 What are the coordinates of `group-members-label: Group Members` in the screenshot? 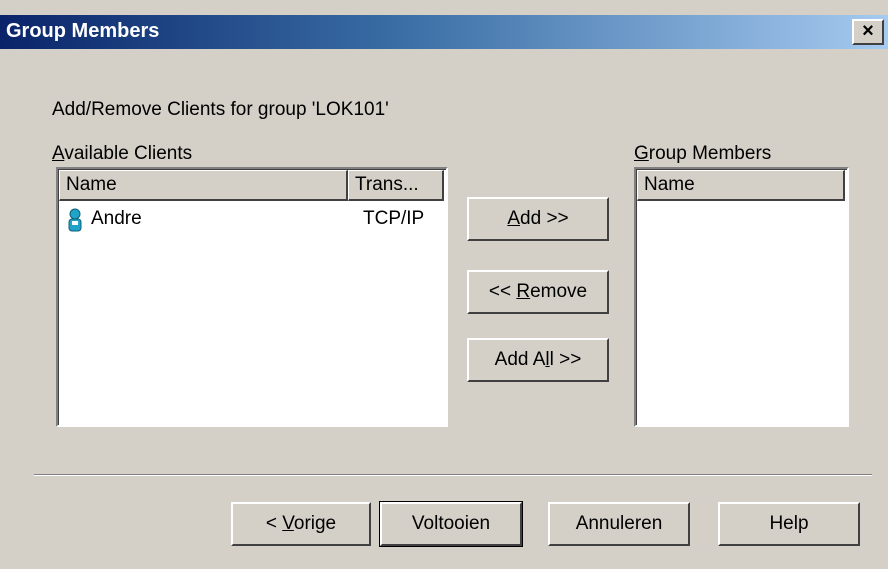 It's located at (703, 153).